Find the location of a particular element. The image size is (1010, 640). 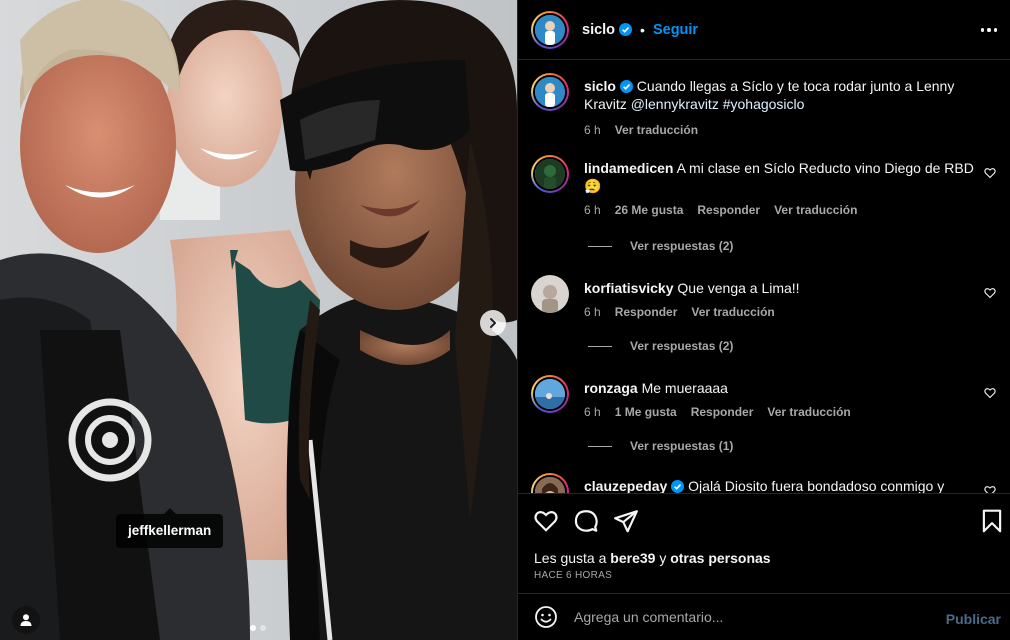

comment-username: lindamedicen is located at coordinates (628, 168).